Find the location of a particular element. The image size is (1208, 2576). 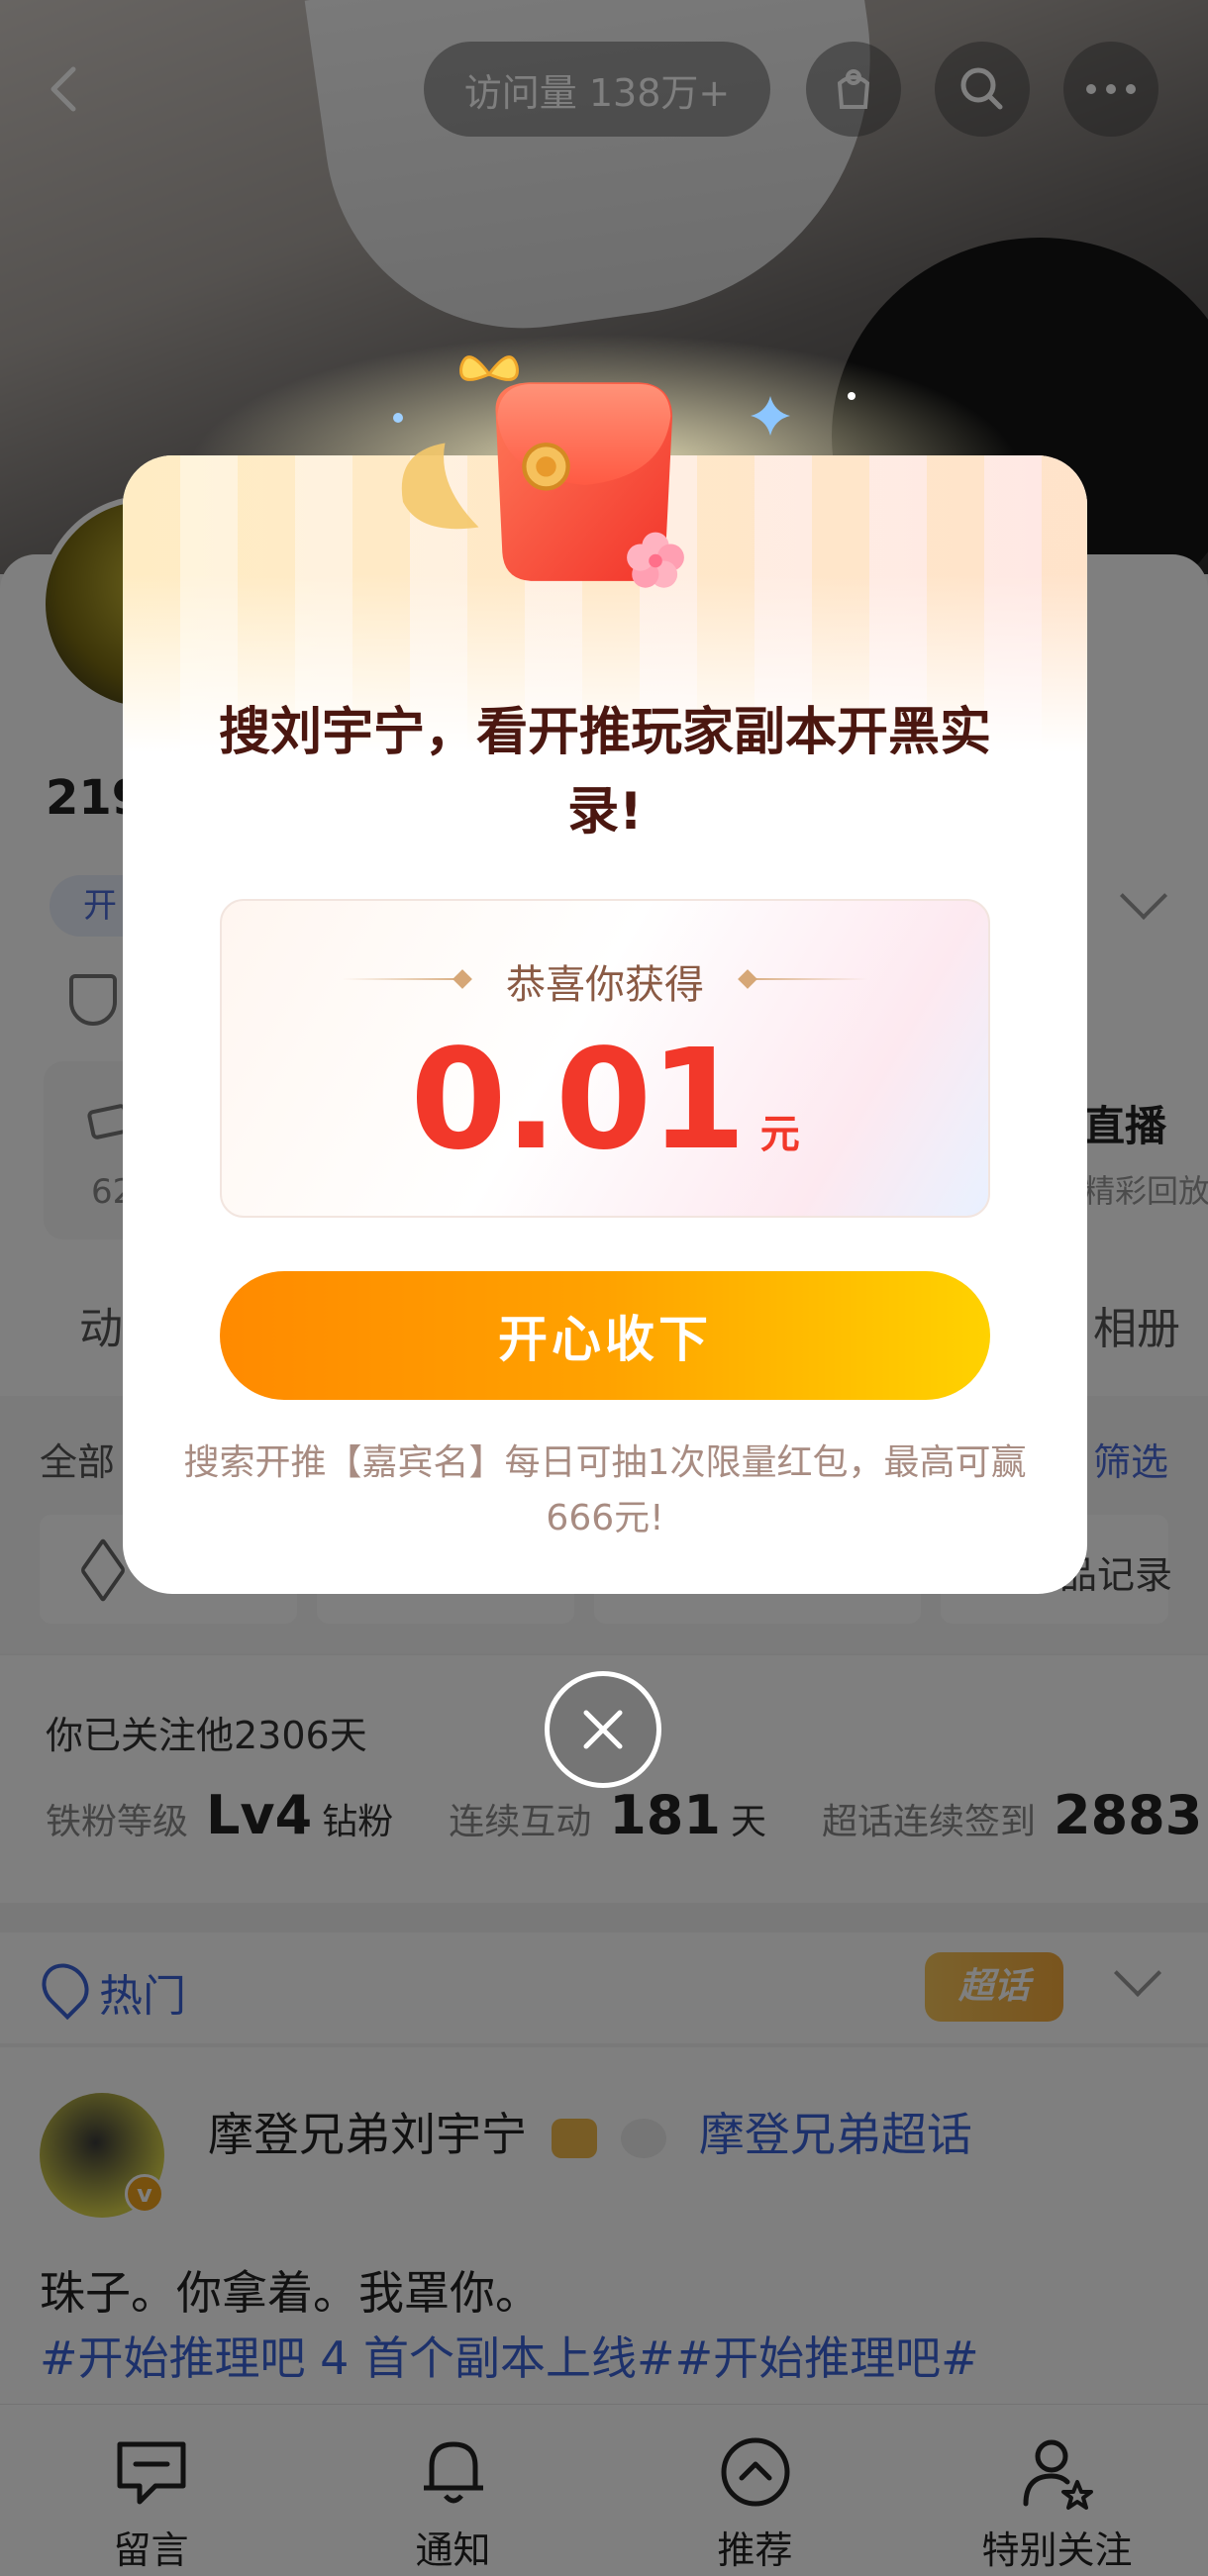

red-envelope-illustration is located at coordinates (542, 485).